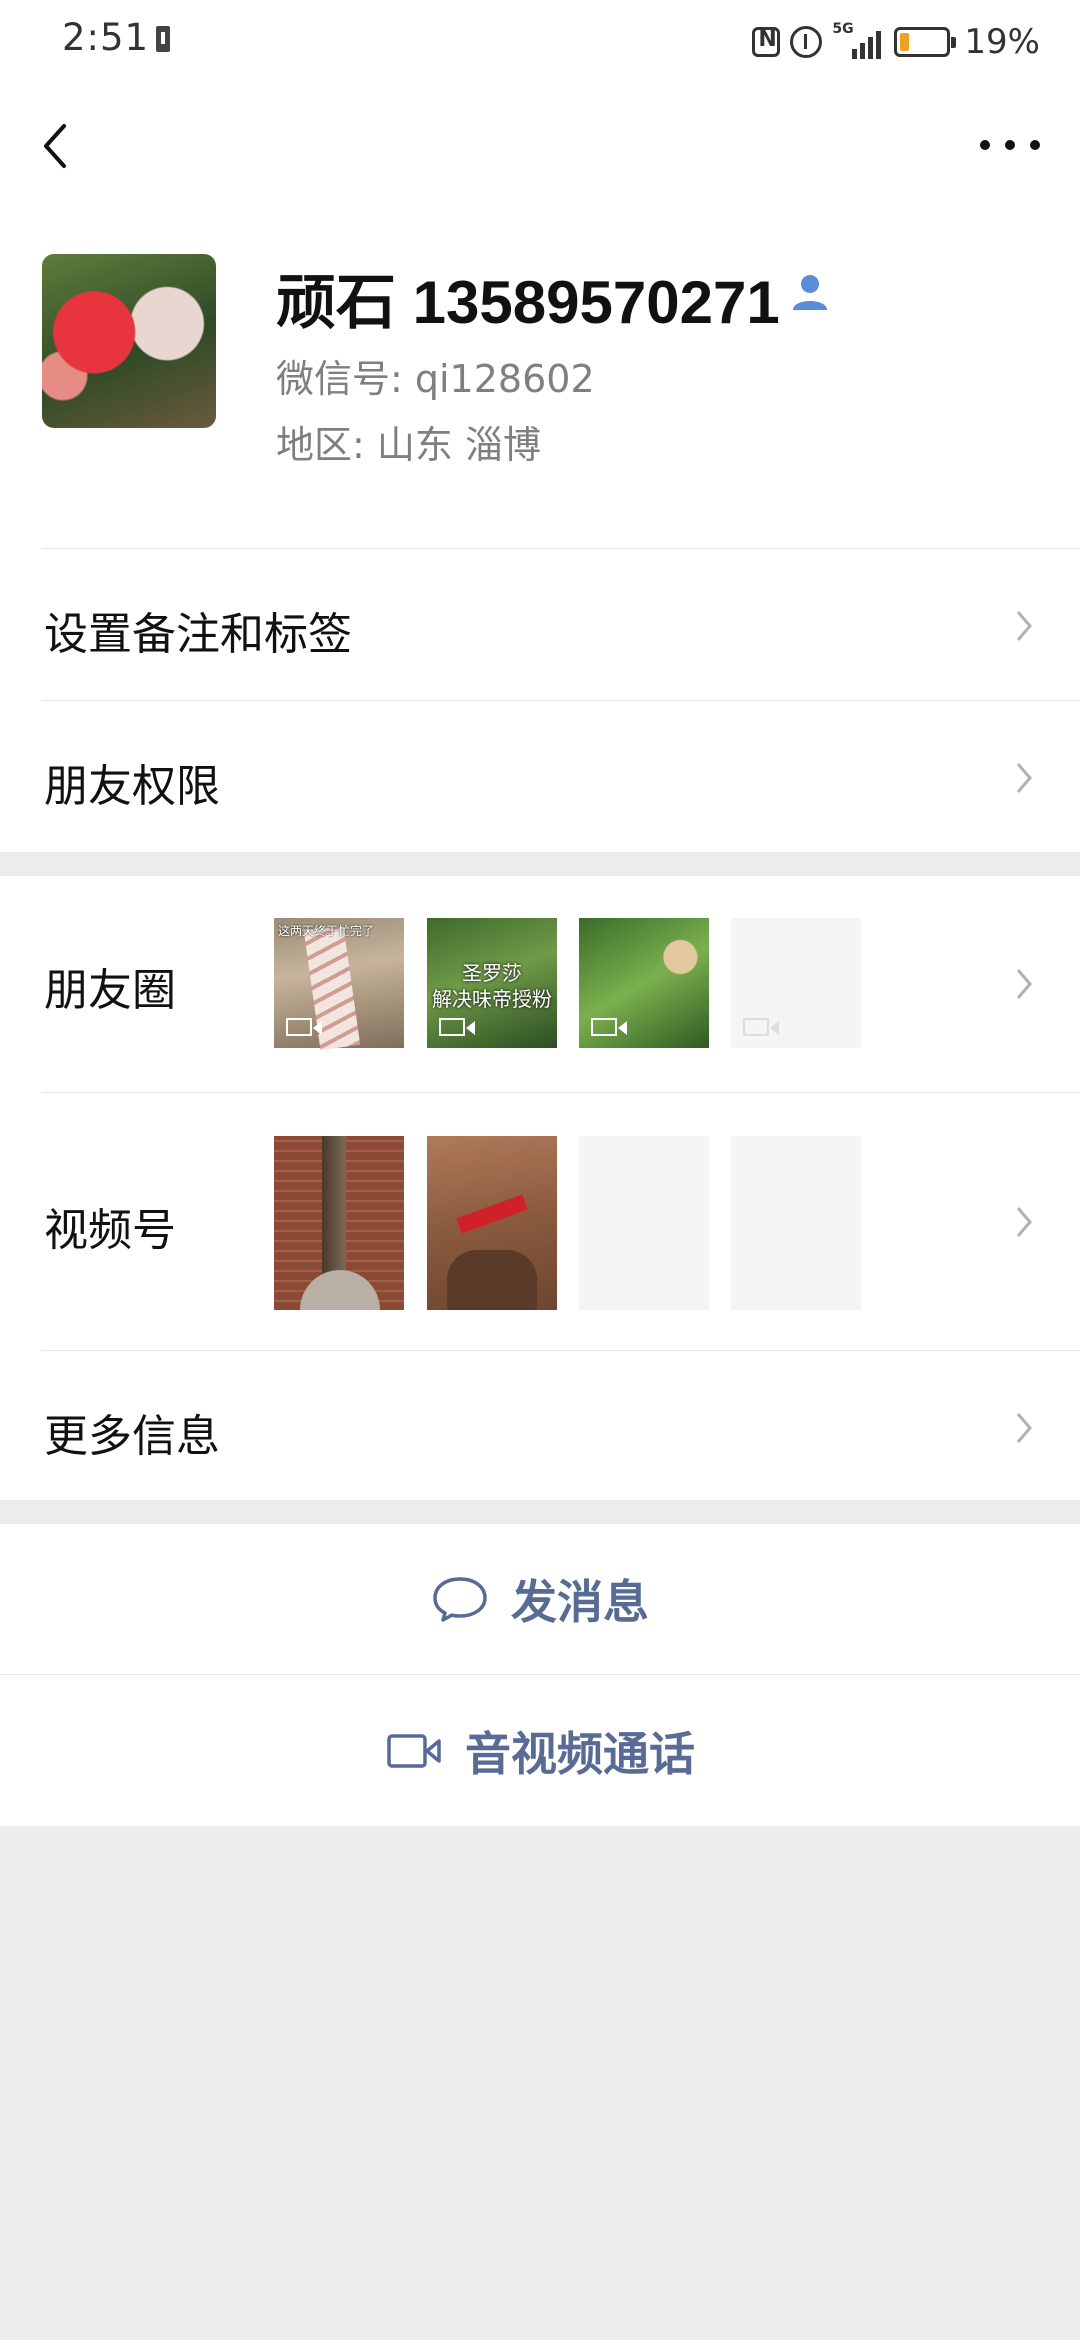  I want to click on signal-icon: 5G, so click(858, 40).